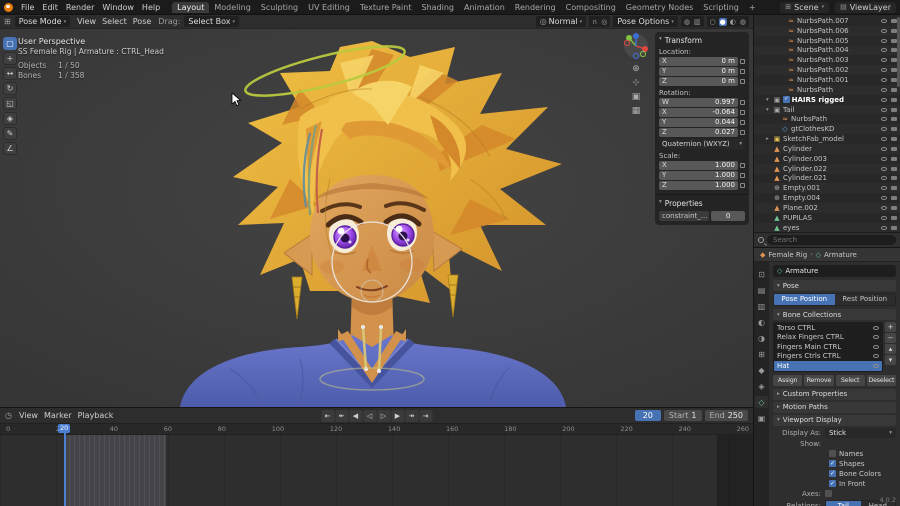 The height and width of the screenshot is (506, 900). Describe the element at coordinates (50, 7) in the screenshot. I see `menu-item: Edit` at that location.